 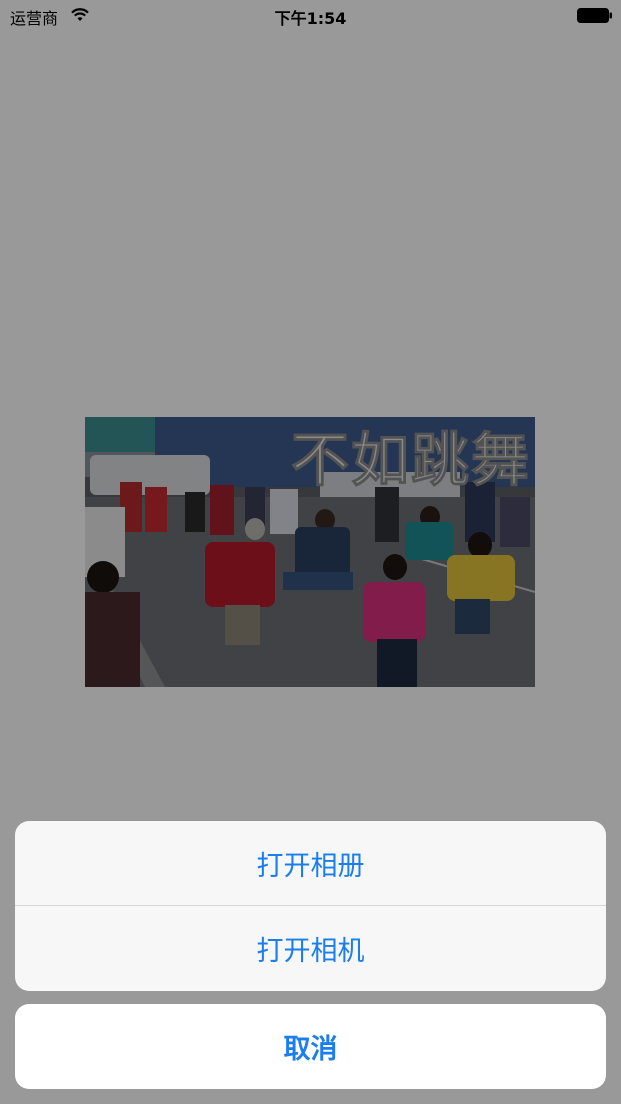 What do you see at coordinates (310, 863) in the screenshot?
I see `open-album-button: 打开相册` at bounding box center [310, 863].